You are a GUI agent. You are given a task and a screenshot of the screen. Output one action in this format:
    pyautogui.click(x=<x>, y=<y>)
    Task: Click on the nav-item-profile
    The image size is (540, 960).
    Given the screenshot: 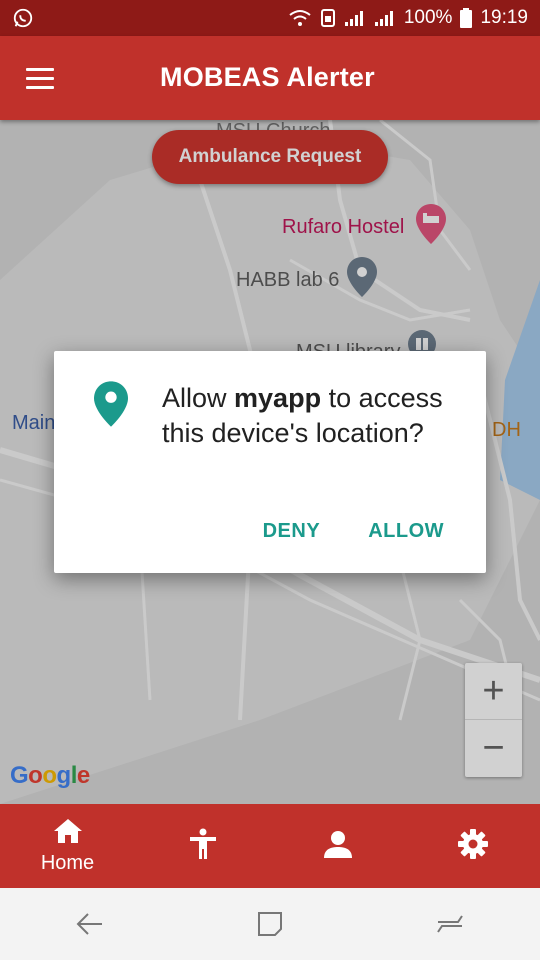 What is the action you would take?
    pyautogui.click(x=337, y=846)
    